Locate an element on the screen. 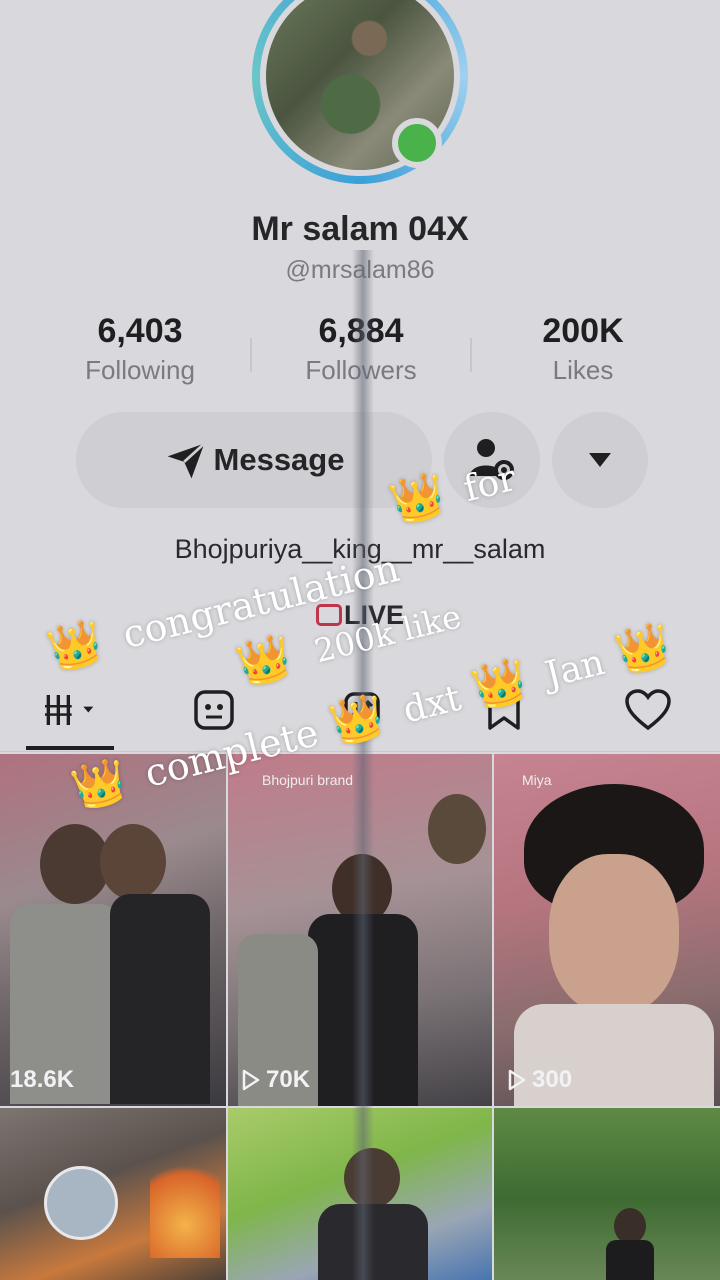 Image resolution: width=720 pixels, height=1280 pixels. stat-label: Following is located at coordinates (140, 370).